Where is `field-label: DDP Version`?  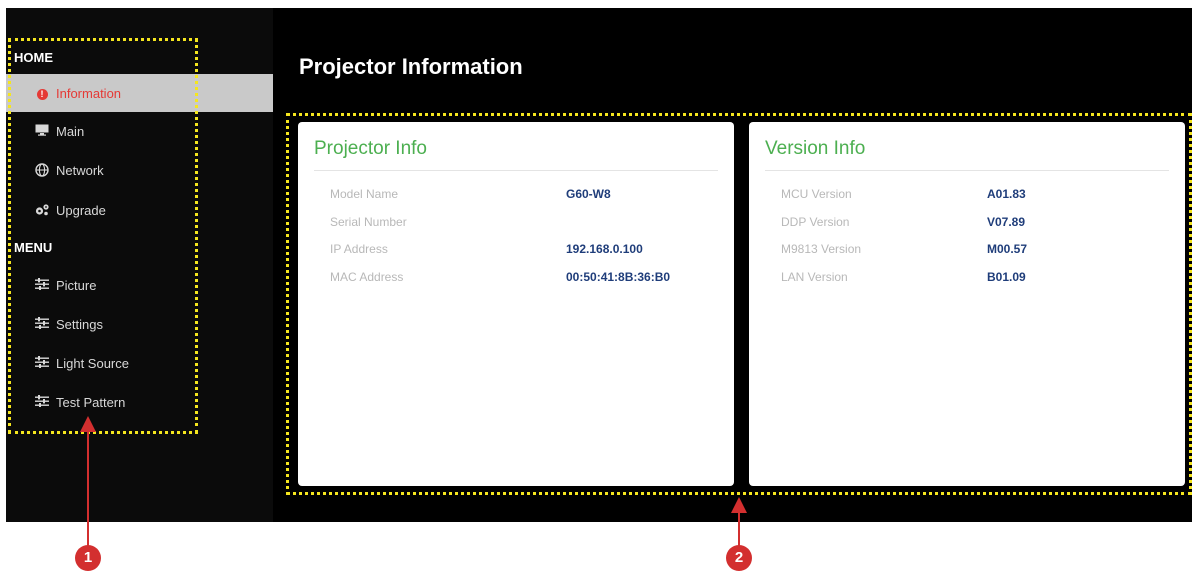 field-label: DDP Version is located at coordinates (815, 222).